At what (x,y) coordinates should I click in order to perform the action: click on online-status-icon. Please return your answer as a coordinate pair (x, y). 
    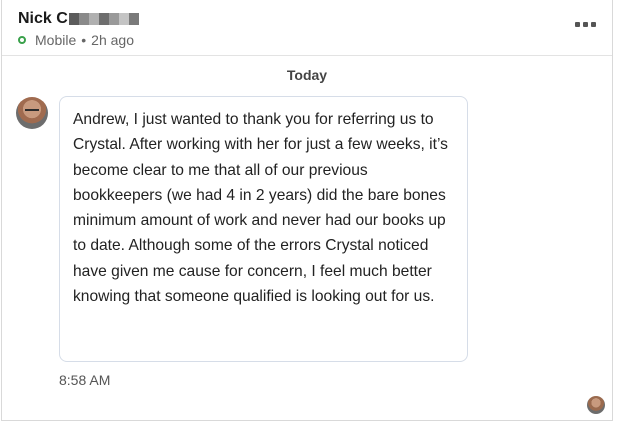
    Looking at the image, I should click on (22, 40).